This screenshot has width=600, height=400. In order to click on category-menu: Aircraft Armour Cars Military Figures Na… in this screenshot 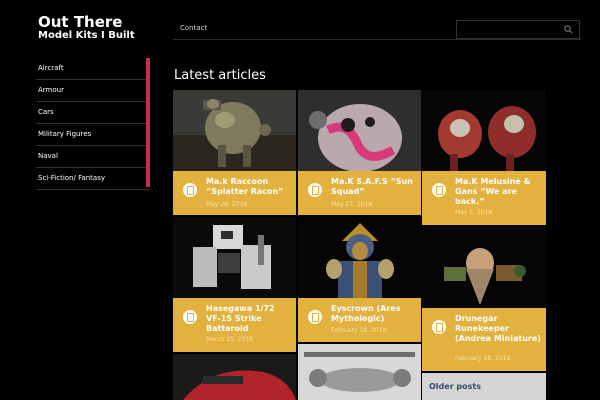, I will do `click(93, 124)`.